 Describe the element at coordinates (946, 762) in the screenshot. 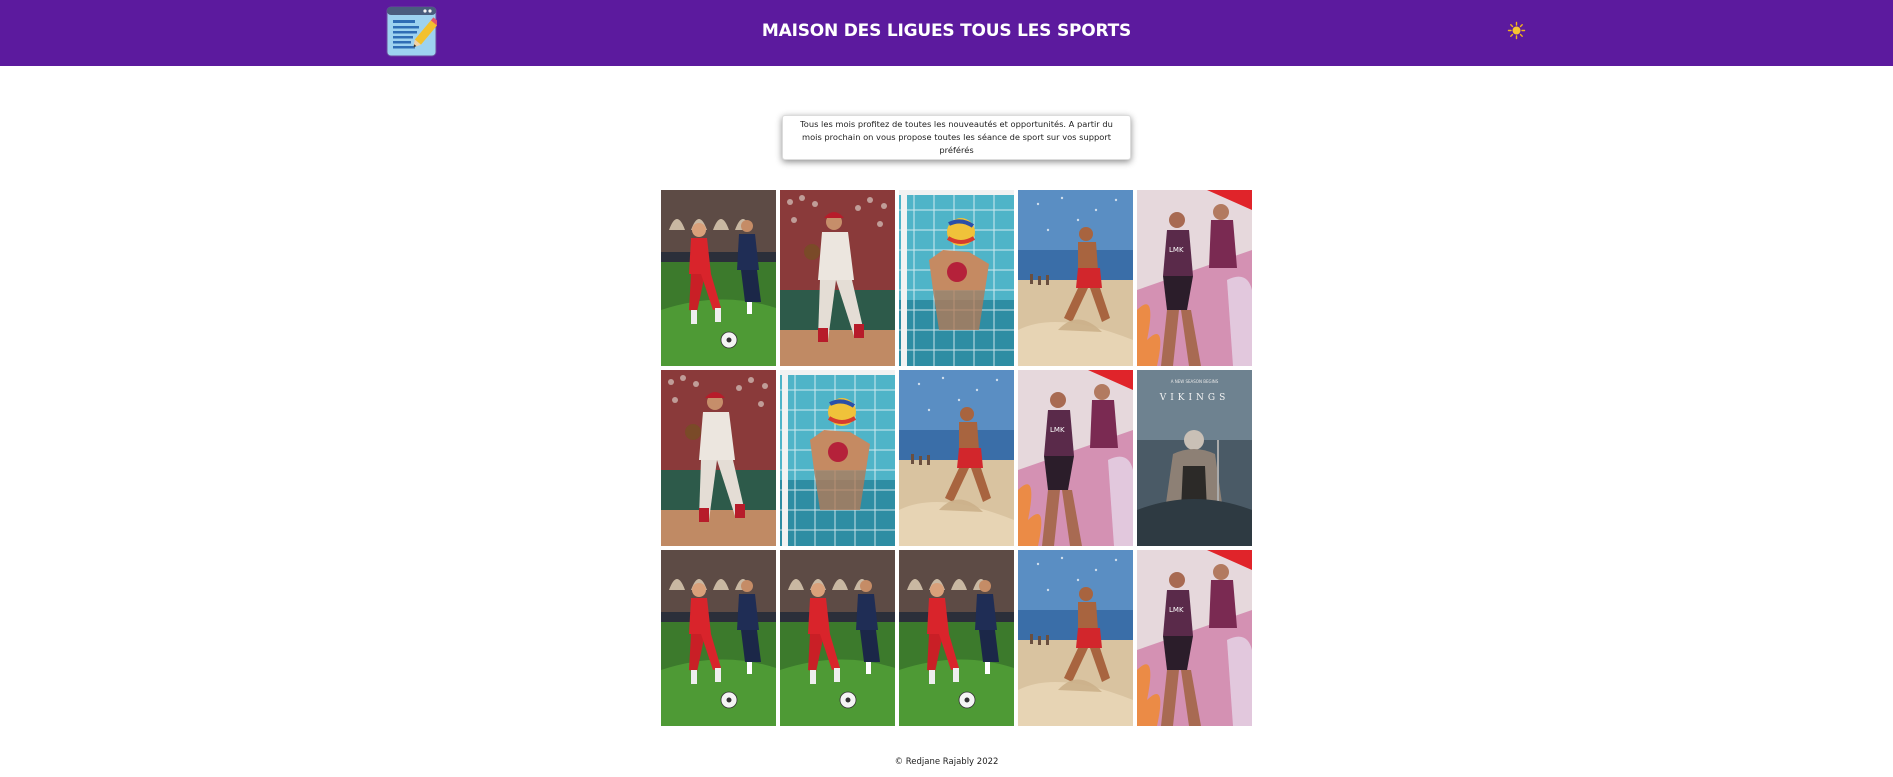

I see `footer-copyright: © Redjane Rajably 2022` at that location.